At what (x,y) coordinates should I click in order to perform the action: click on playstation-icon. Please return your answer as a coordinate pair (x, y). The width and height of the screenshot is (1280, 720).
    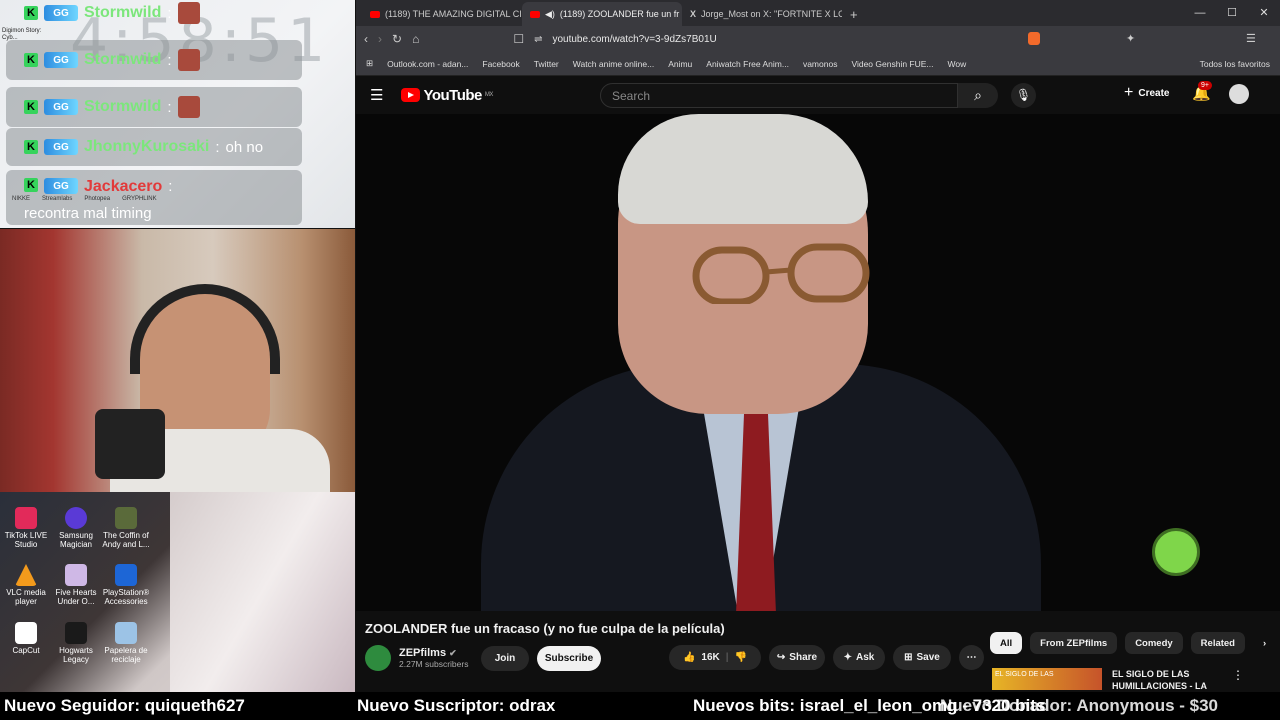
    Looking at the image, I should click on (126, 575).